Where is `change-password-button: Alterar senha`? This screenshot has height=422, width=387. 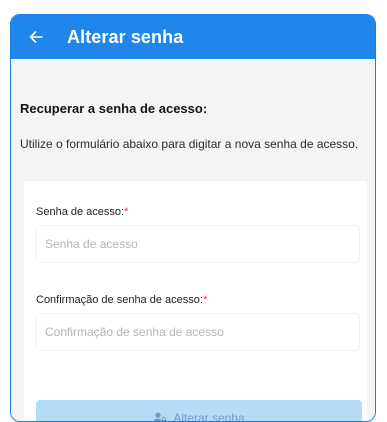
change-password-button: Alterar senha is located at coordinates (199, 411).